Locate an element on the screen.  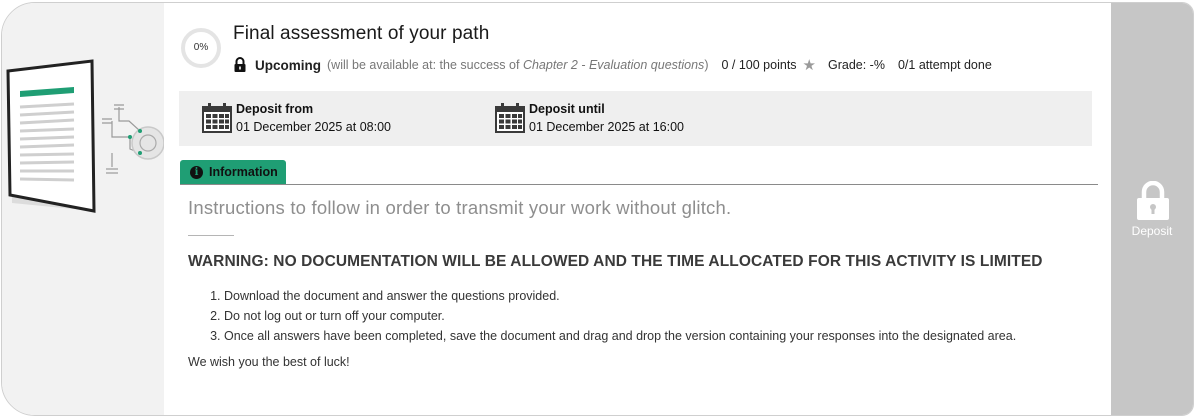
attempts-value: 0/1 attempt done is located at coordinates (944, 65).